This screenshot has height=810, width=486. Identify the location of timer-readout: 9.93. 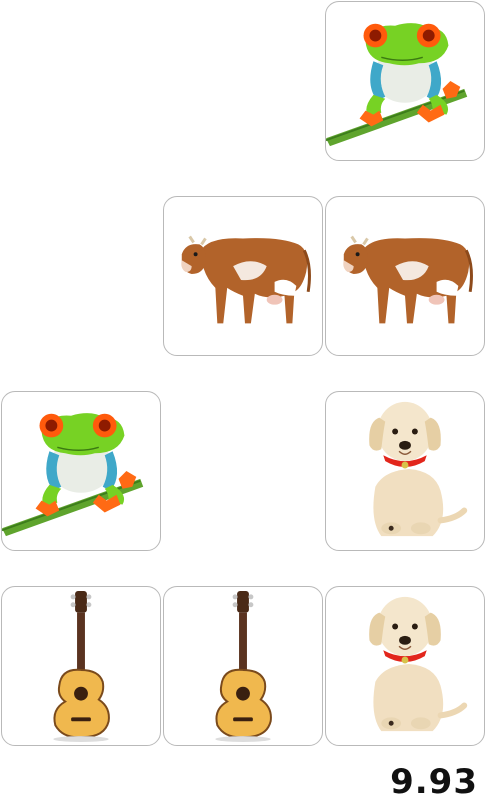
(434, 782).